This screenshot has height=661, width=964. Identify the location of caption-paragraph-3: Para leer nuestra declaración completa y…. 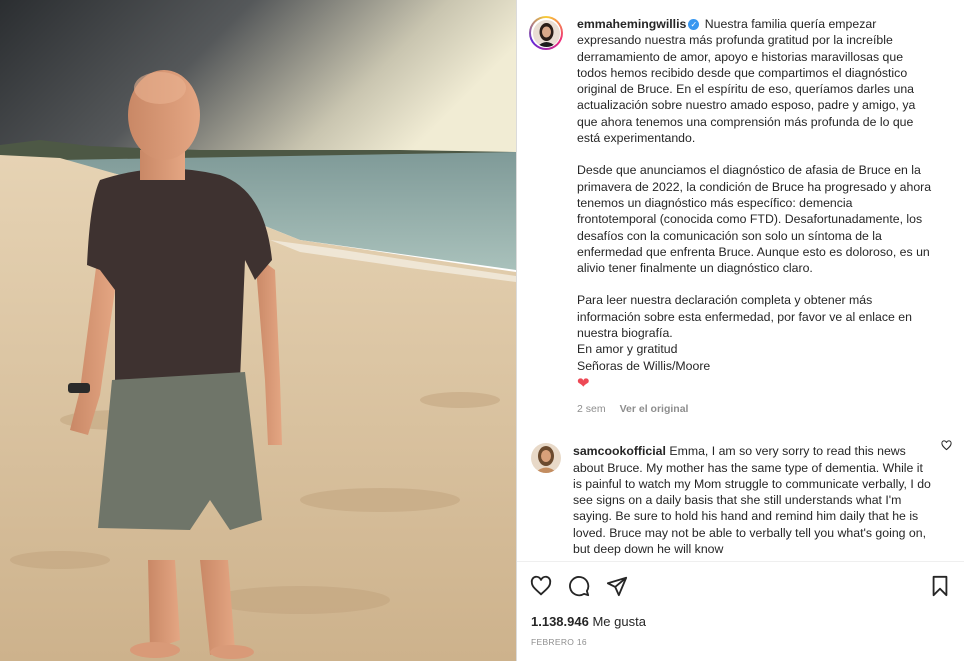
(744, 317).